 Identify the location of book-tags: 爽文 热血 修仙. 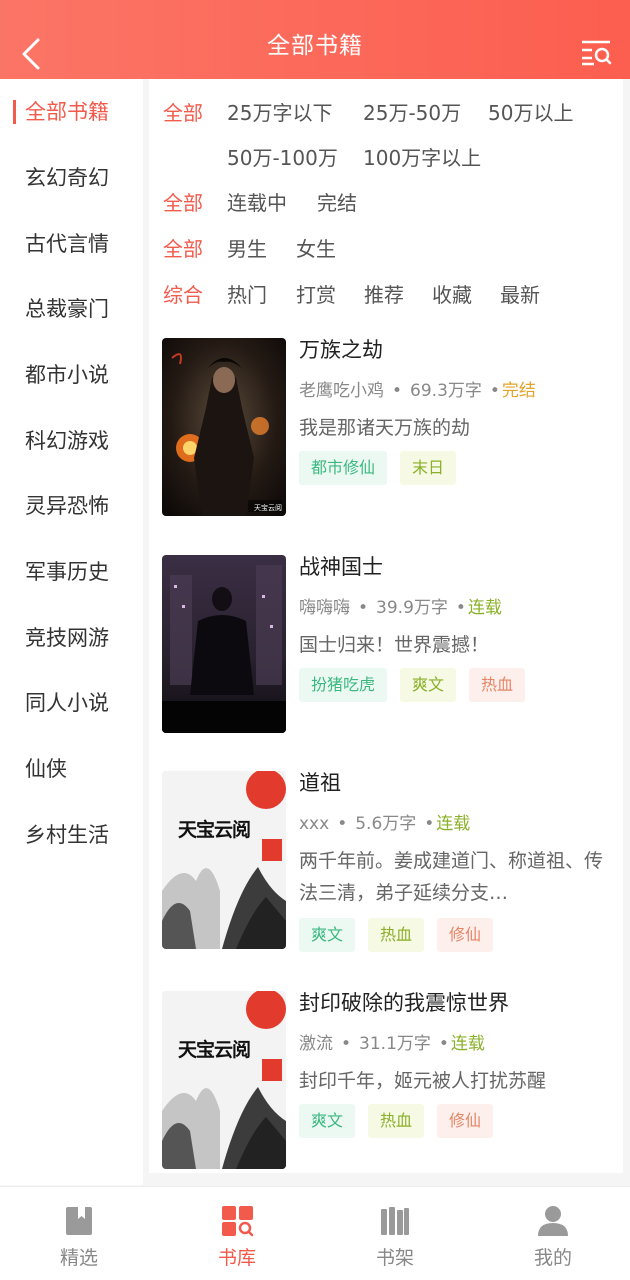
(402, 935).